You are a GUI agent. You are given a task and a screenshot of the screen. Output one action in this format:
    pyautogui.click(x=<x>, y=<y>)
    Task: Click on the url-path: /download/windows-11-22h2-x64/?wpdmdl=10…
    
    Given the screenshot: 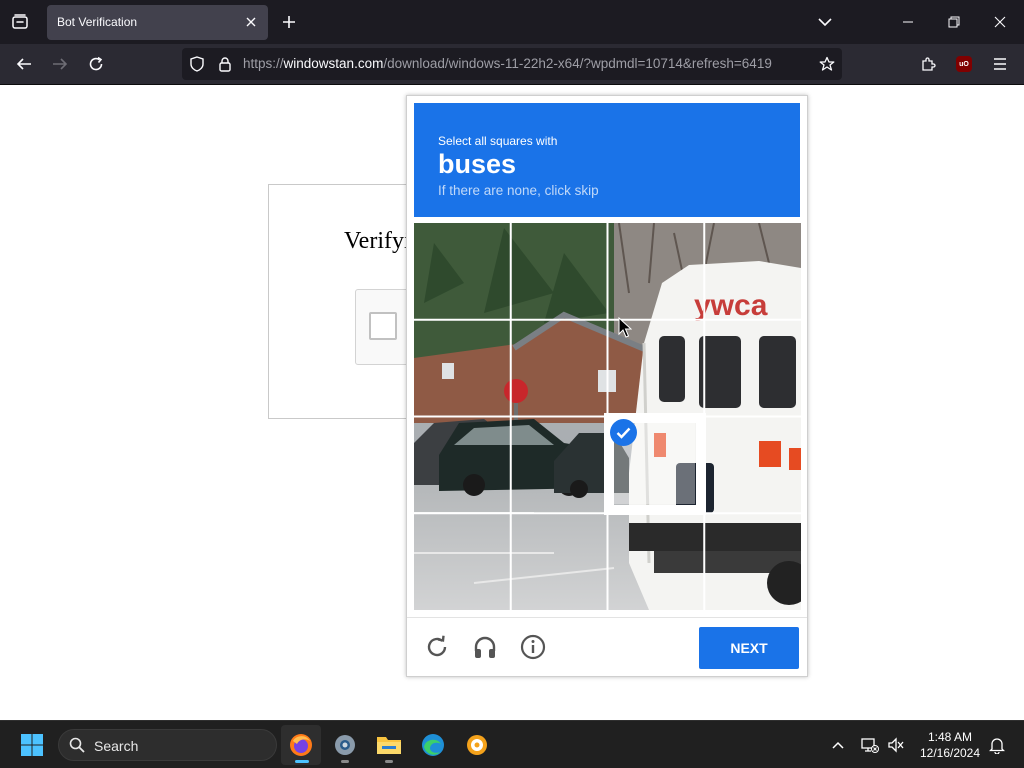 What is the action you would take?
    pyautogui.click(x=577, y=63)
    